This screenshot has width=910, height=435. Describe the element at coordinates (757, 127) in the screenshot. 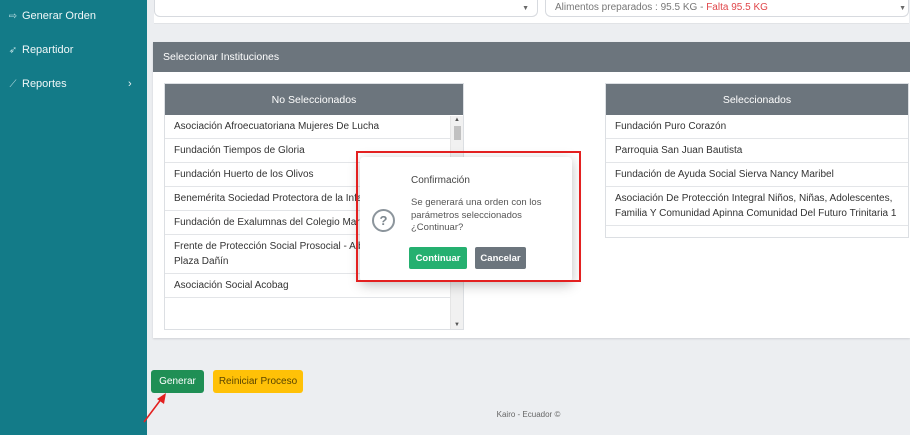

I see `list-item: Fundación Puro Corazón` at that location.